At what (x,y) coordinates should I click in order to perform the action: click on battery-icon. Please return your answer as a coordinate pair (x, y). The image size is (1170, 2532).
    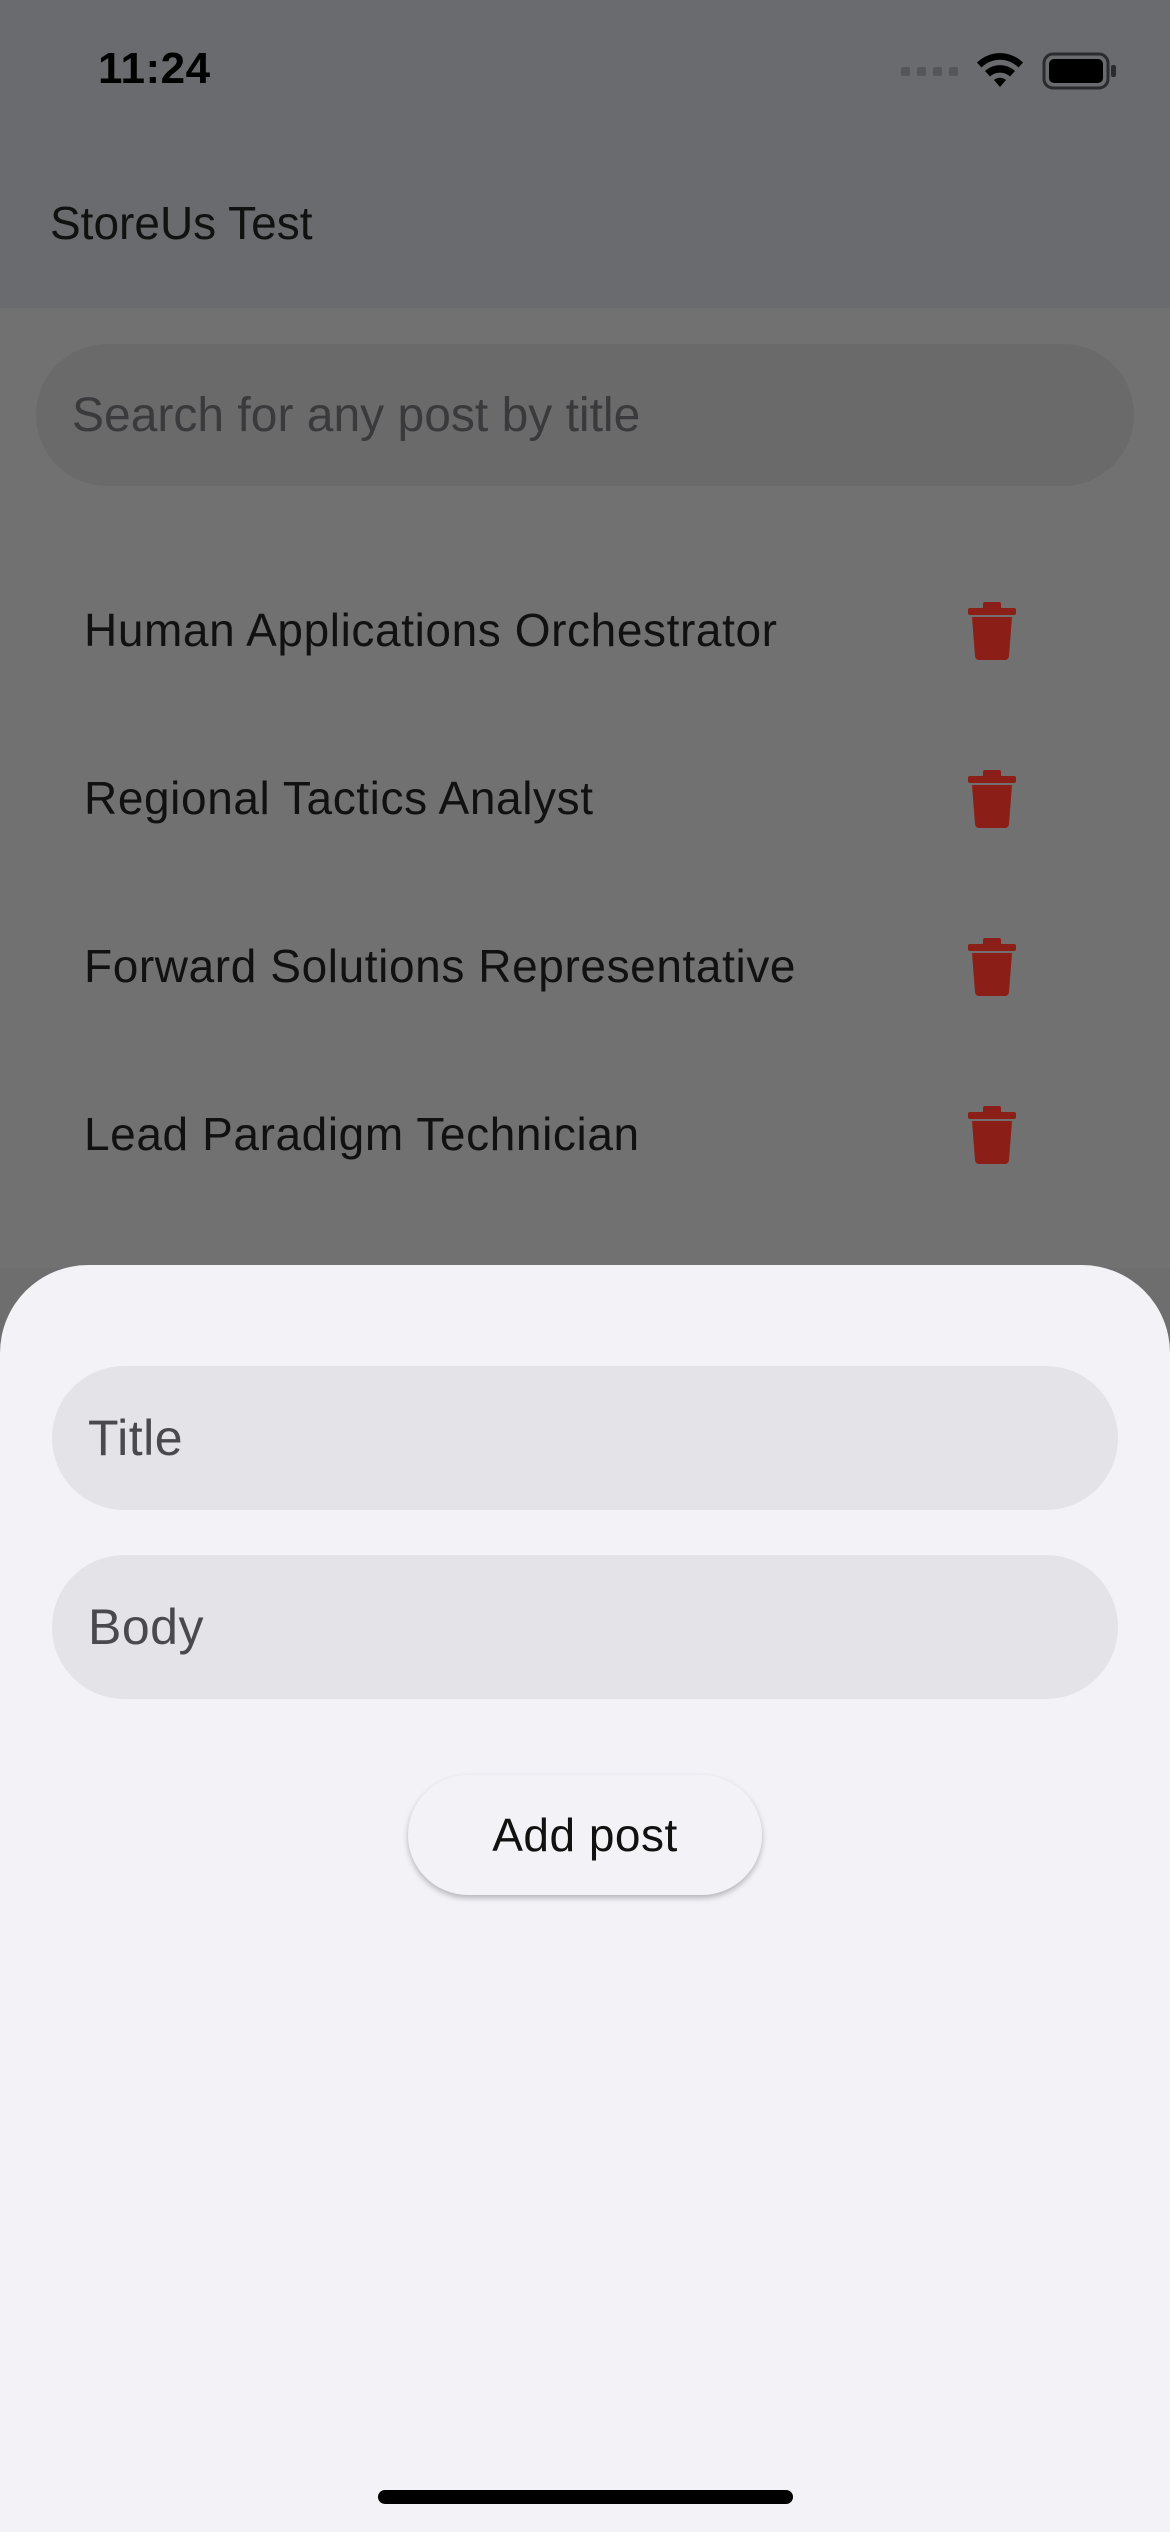
    Looking at the image, I should click on (1079, 71).